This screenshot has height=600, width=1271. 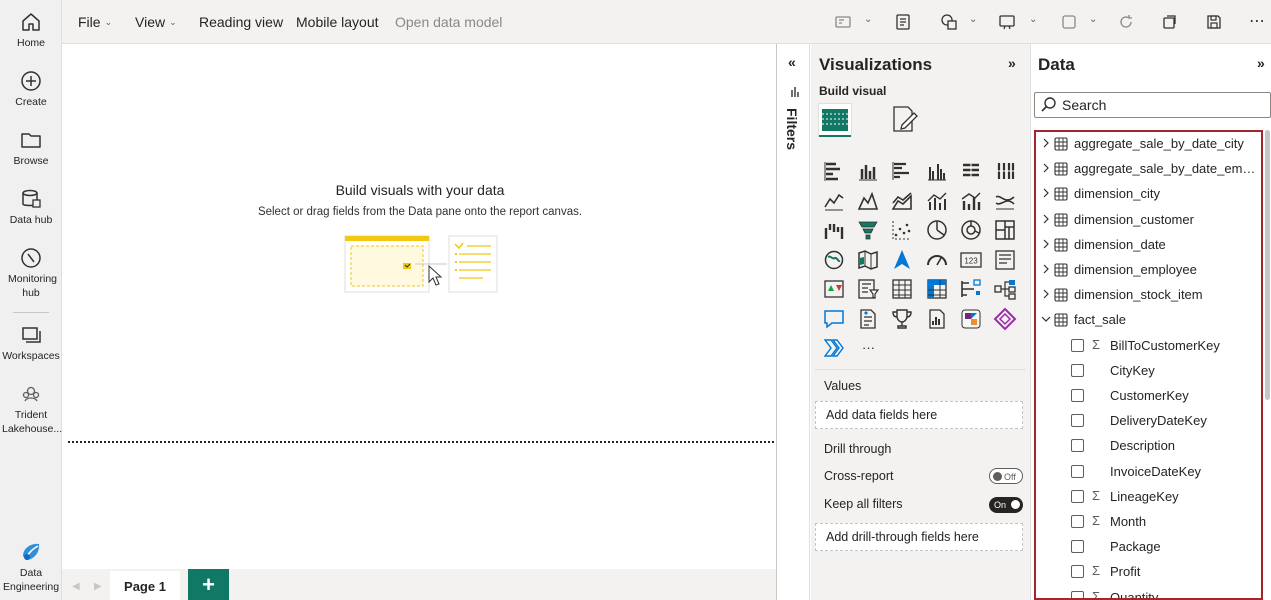 I want to click on key-influencers-icon, so click(x=971, y=289).